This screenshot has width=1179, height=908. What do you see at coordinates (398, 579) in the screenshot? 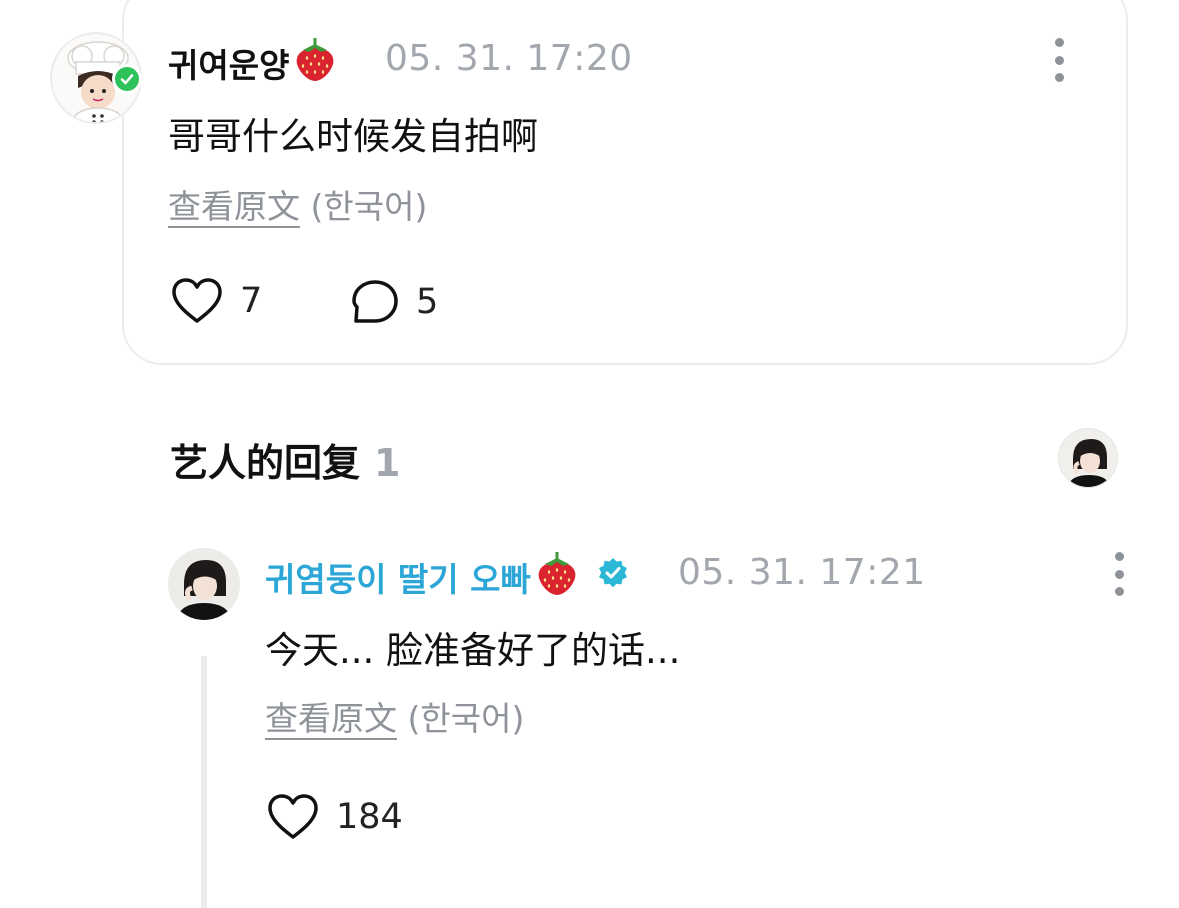
I see `username-text: 귀염둥이 딸기 오빠` at bounding box center [398, 579].